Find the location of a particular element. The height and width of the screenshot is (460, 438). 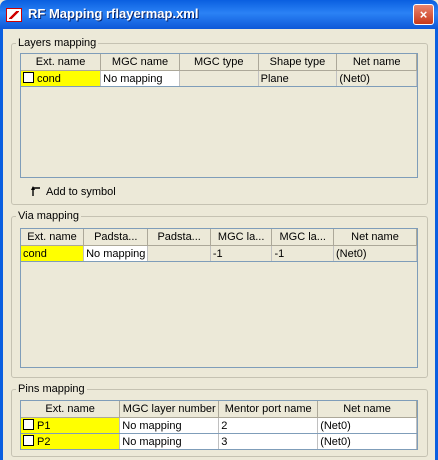

via-mapping-legend: Via mapping is located at coordinates (48, 216).